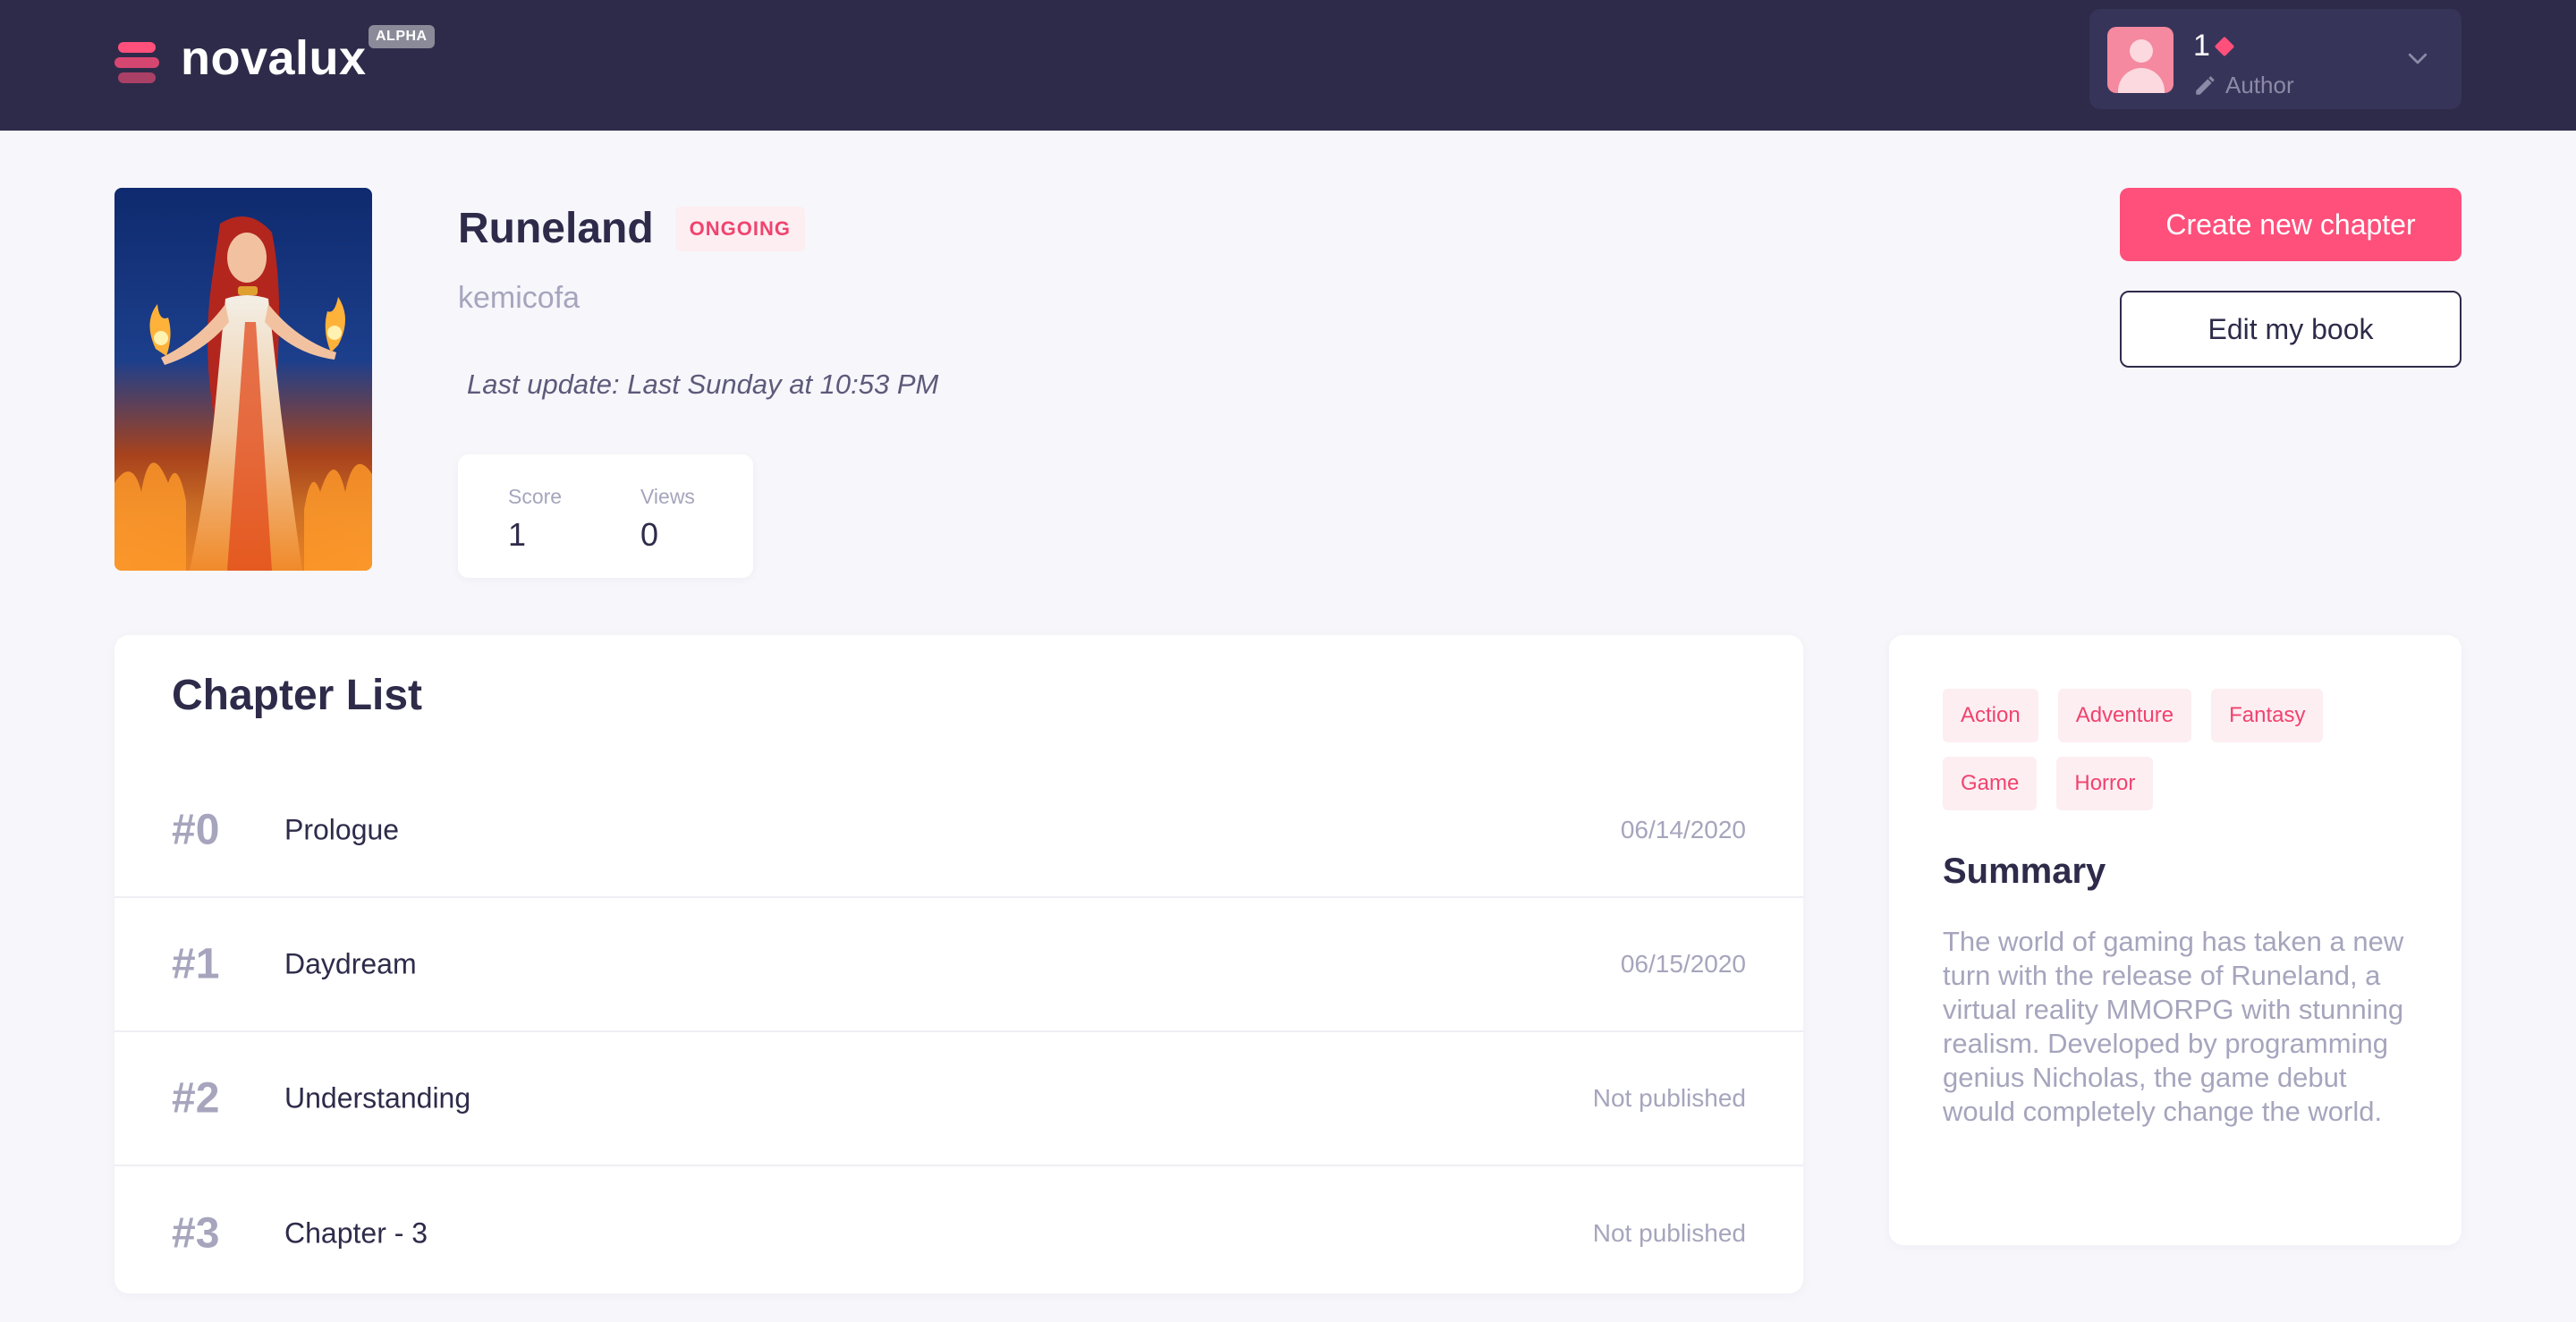 This screenshot has width=2576, height=1322. What do you see at coordinates (2140, 60) in the screenshot?
I see `avatar` at bounding box center [2140, 60].